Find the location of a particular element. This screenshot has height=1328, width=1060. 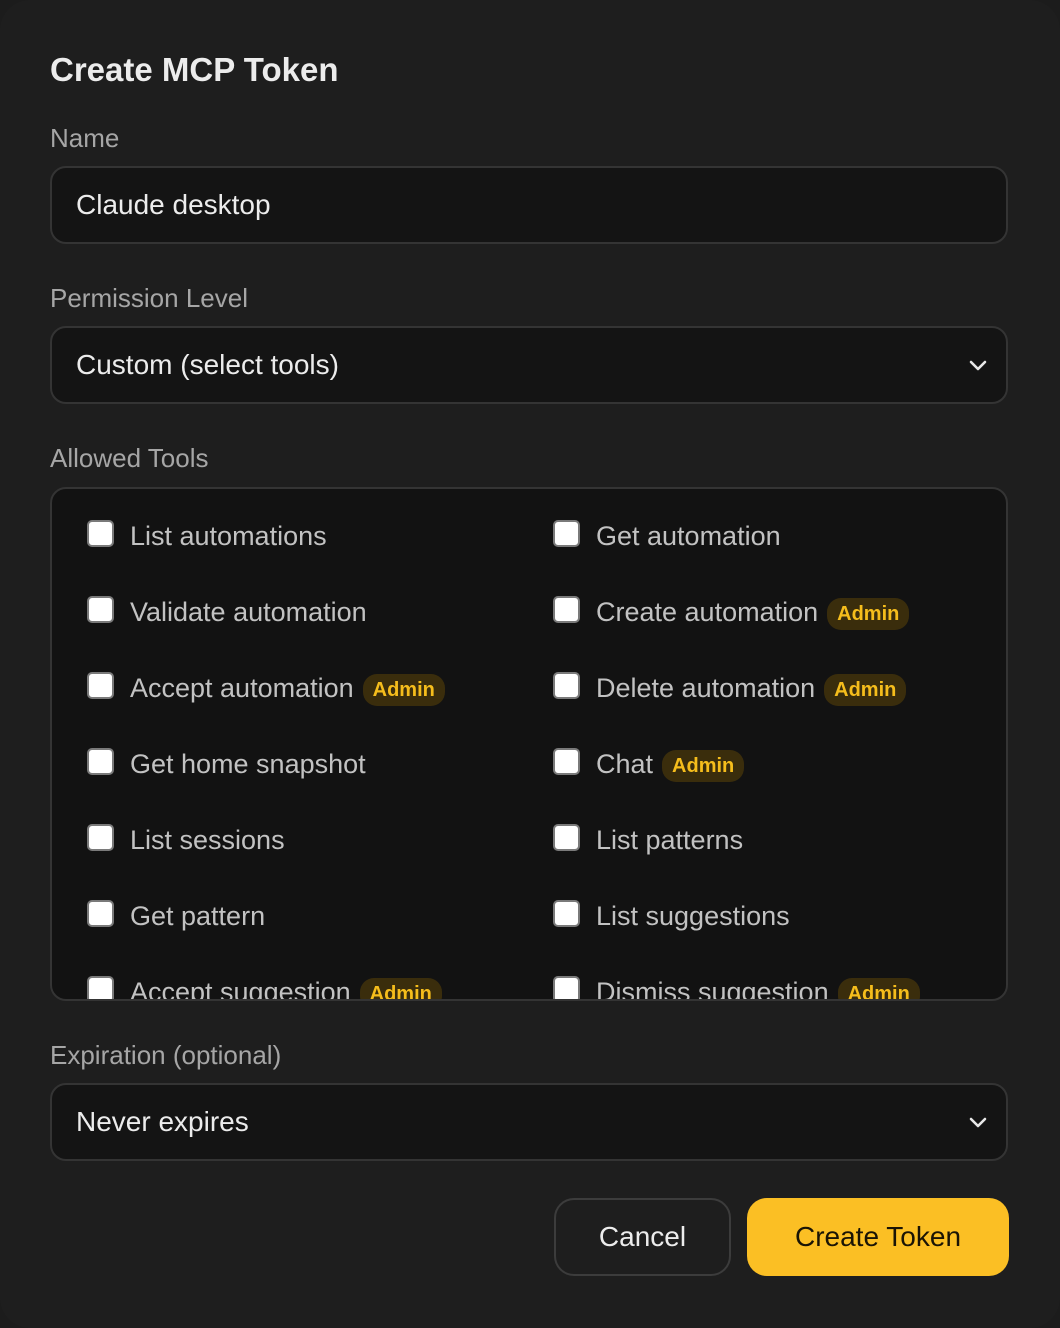

tool-option: Accept automation Admin is located at coordinates (320, 688).